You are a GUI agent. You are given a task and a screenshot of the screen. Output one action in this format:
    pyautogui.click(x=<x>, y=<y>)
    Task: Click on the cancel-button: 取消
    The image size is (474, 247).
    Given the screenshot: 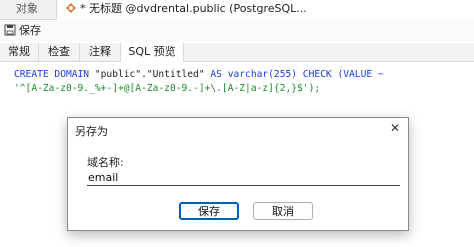 What is the action you would take?
    pyautogui.click(x=283, y=211)
    